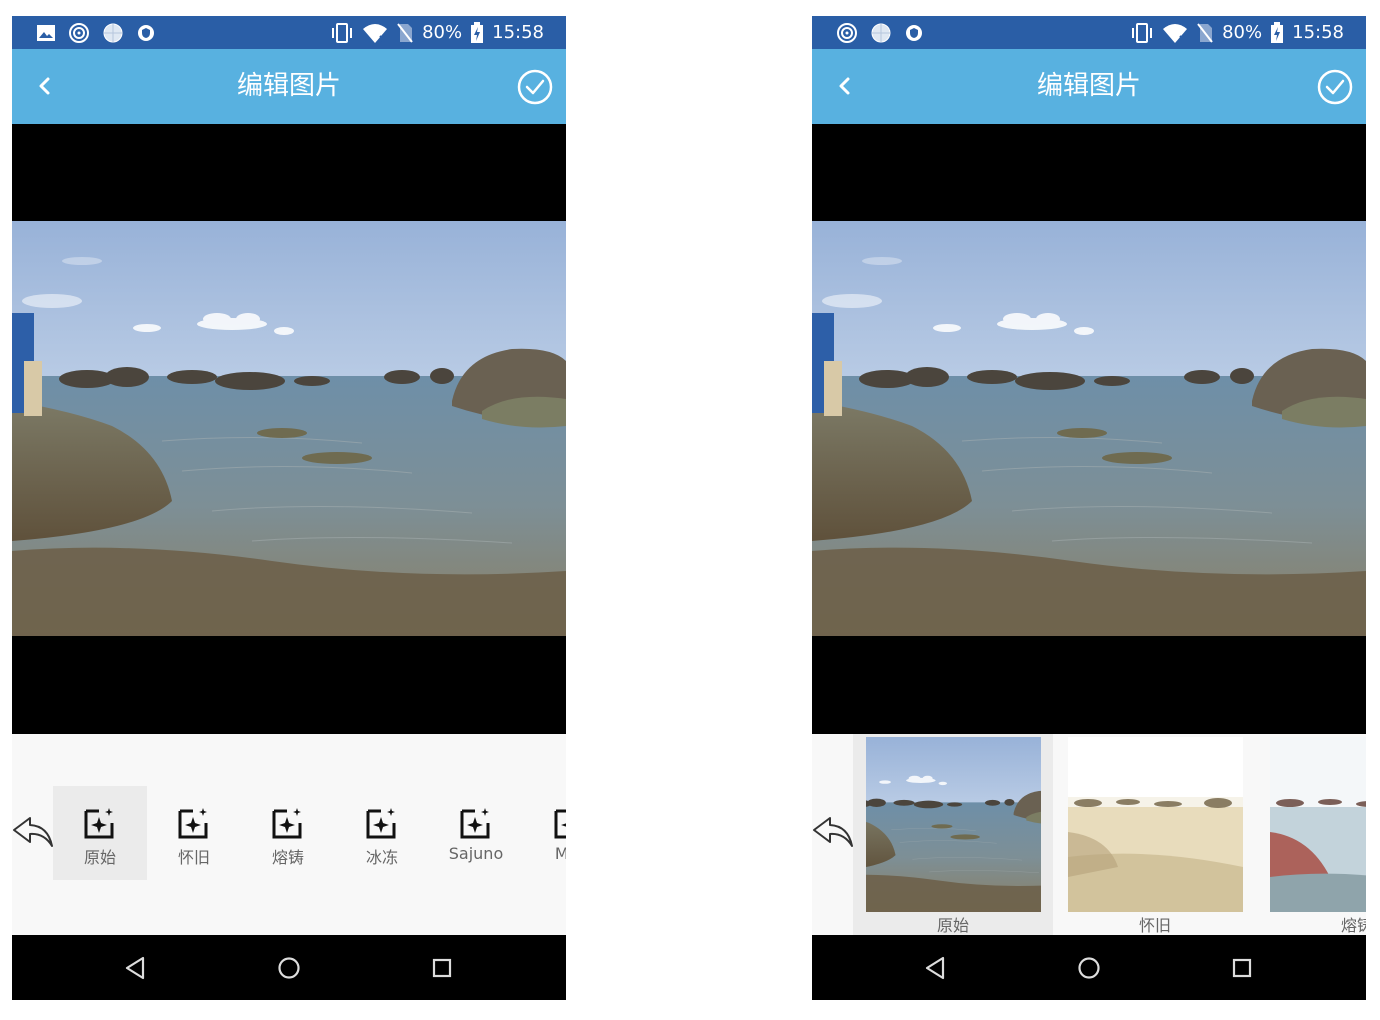  I want to click on filter-original: 原始, so click(100, 833).